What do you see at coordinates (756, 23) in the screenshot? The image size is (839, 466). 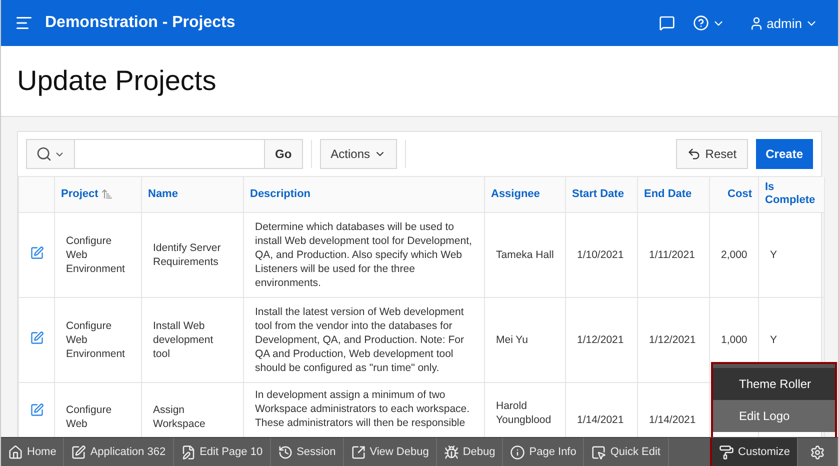 I see `user-icon` at bounding box center [756, 23].